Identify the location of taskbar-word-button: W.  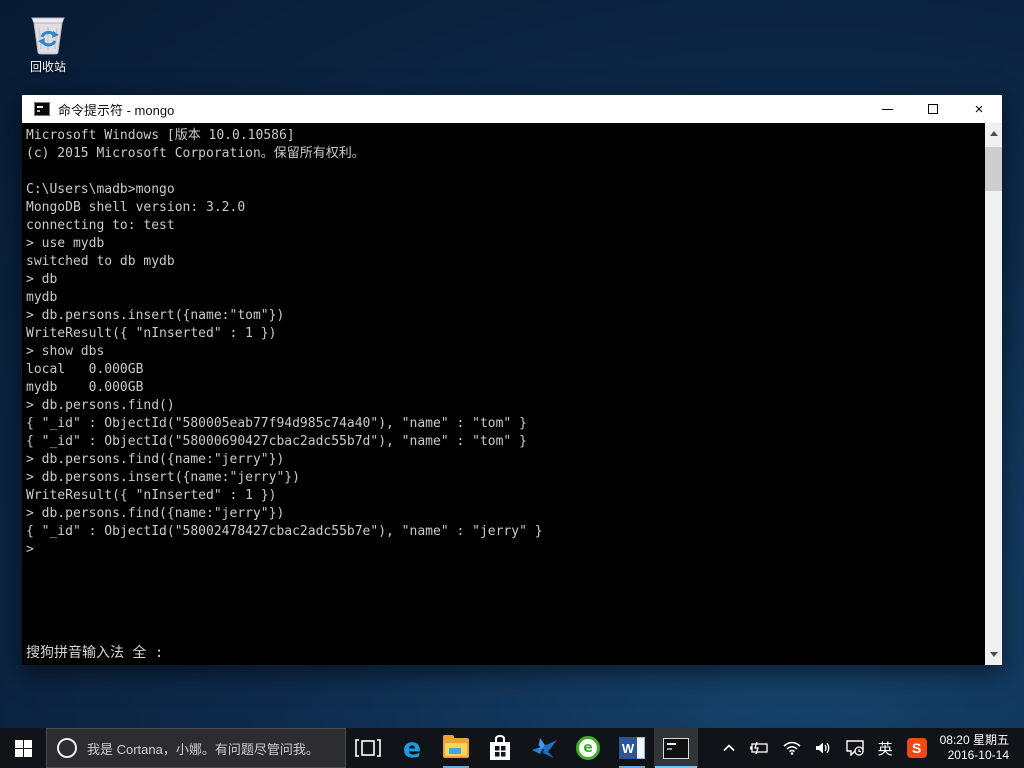
(632, 748).